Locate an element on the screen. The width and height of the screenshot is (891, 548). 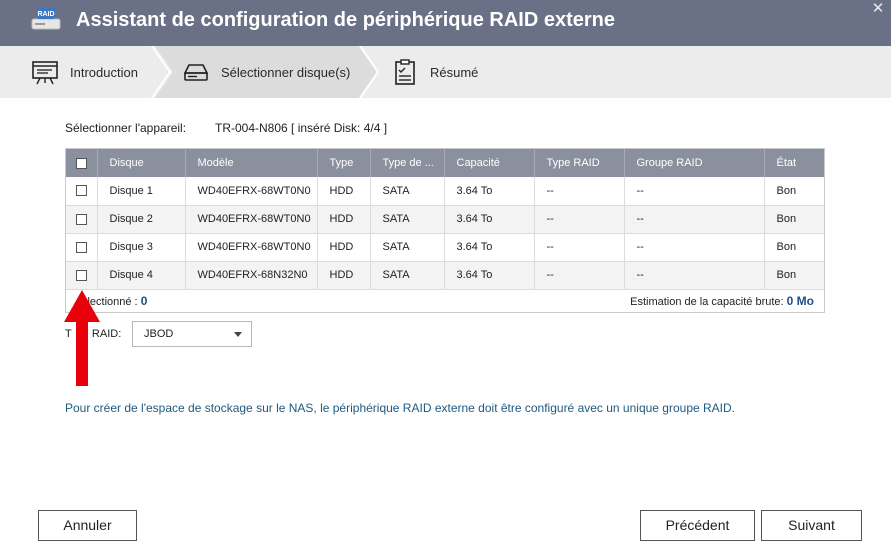
step-introduction: Introduction is located at coordinates (85, 72).